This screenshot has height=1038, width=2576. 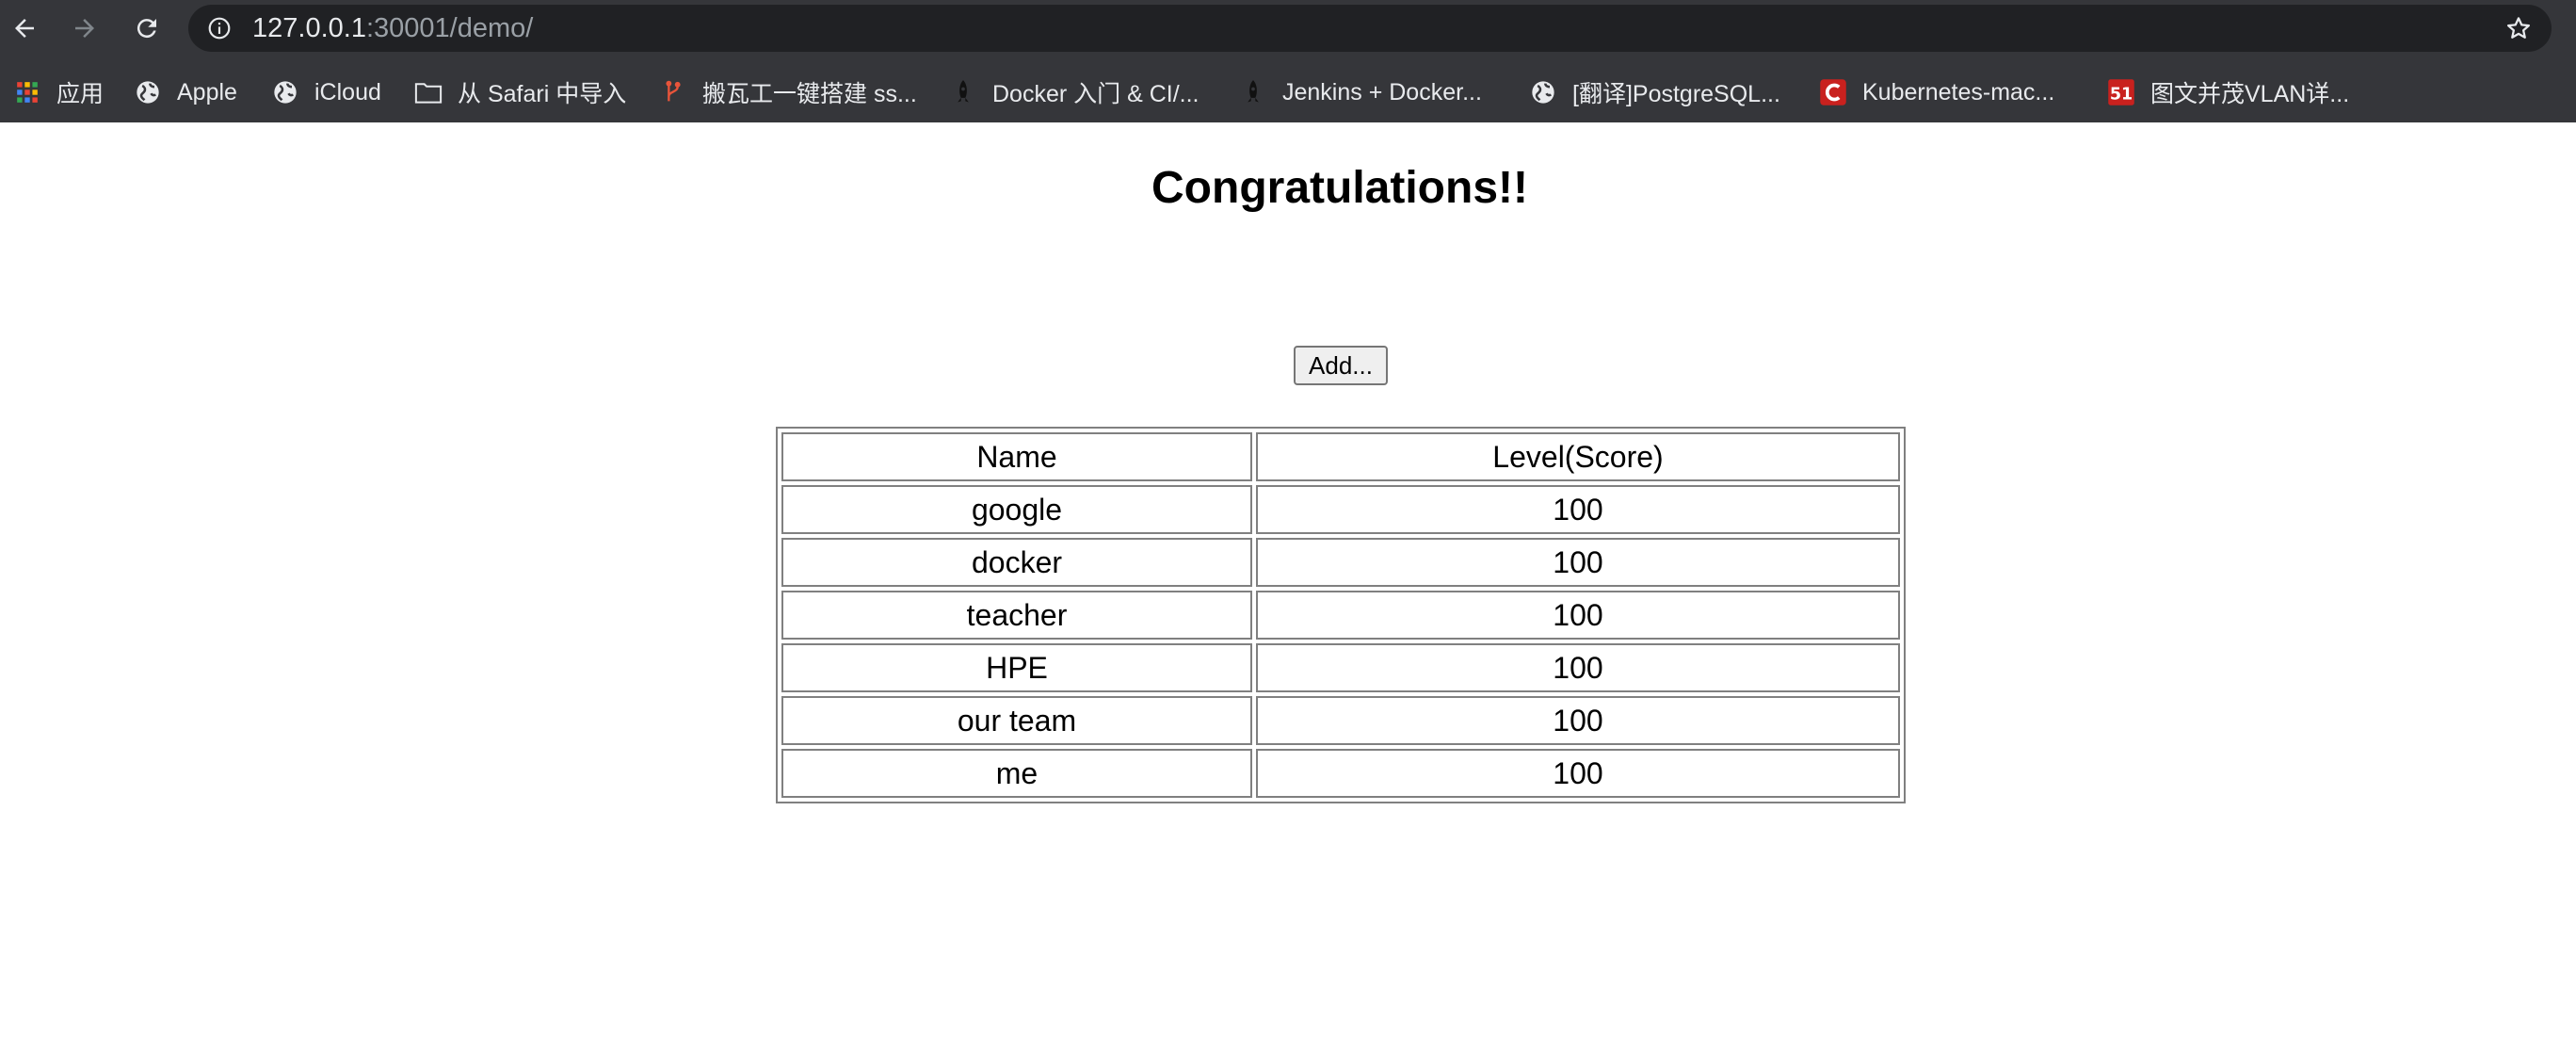 I want to click on cell-name: HPE, so click(x=1016, y=667).